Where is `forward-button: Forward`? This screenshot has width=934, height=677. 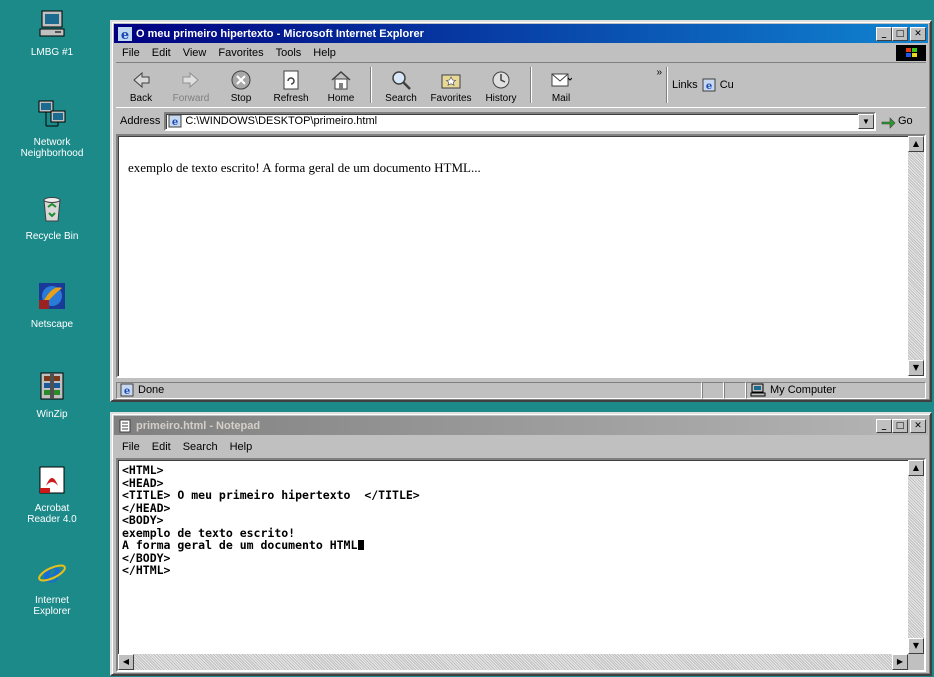
forward-button: Forward is located at coordinates (191, 85).